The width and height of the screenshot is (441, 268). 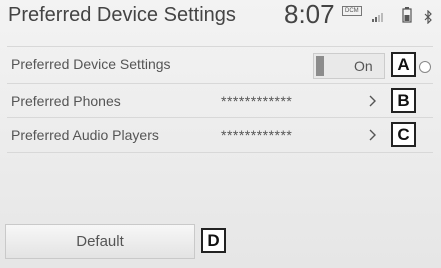 I want to click on preferred-phones-row: Preferred Phones ************ B, so click(x=220, y=100).